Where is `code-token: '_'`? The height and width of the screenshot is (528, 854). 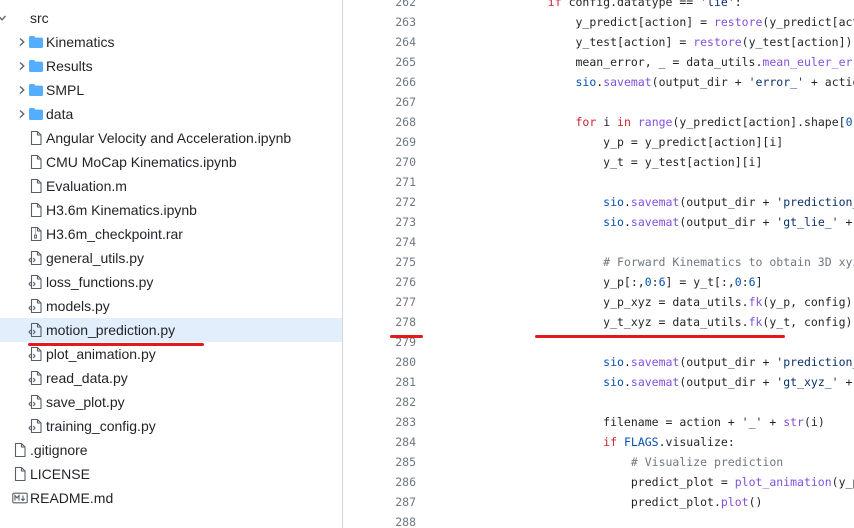 code-token: '_' is located at coordinates (752, 422).